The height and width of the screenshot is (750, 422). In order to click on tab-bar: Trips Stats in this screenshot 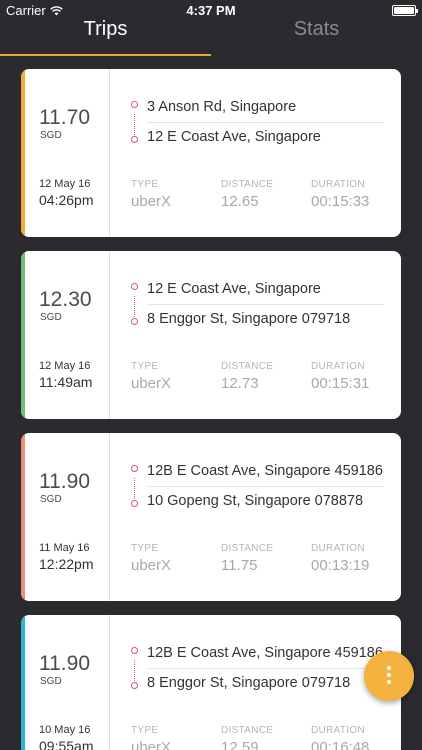, I will do `click(211, 28)`.